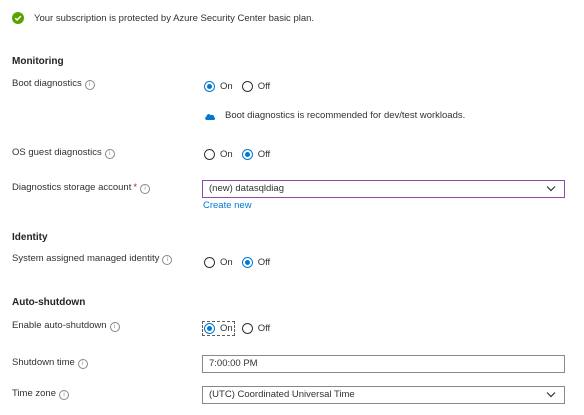  I want to click on os-guest-diagnostics-label: OS guest diagnostics i, so click(63, 153).